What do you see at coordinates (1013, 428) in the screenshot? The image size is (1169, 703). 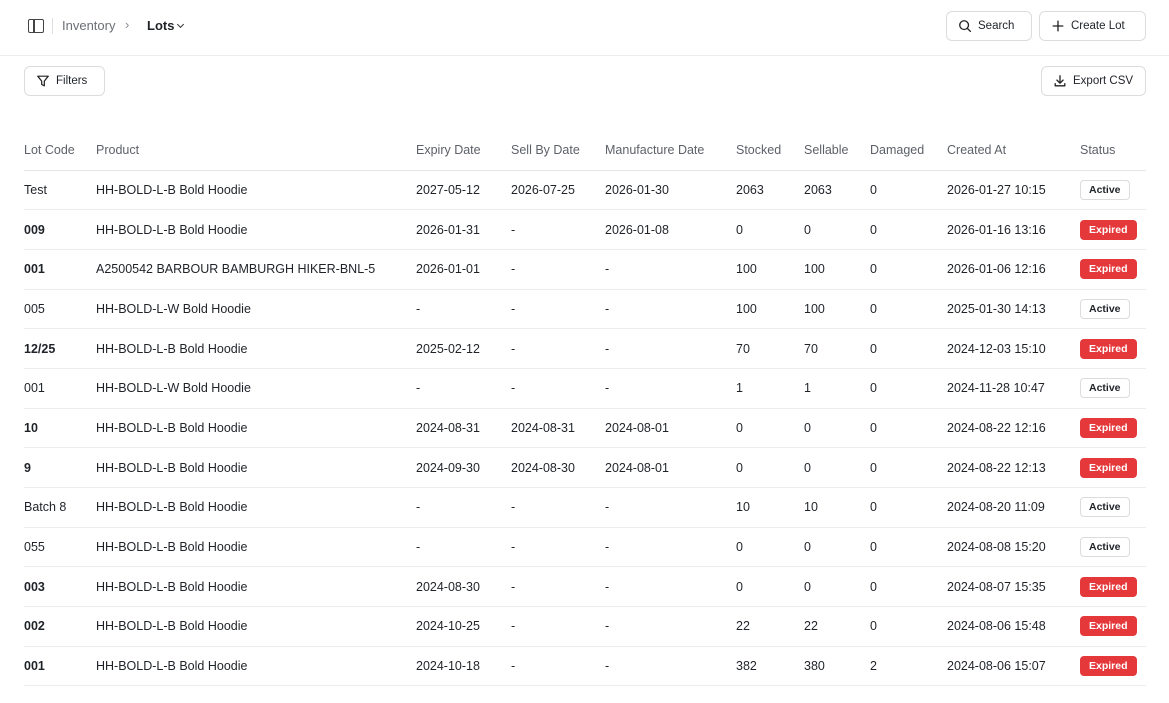 I see `cell-created-at: 2024-08-22 12:16` at bounding box center [1013, 428].